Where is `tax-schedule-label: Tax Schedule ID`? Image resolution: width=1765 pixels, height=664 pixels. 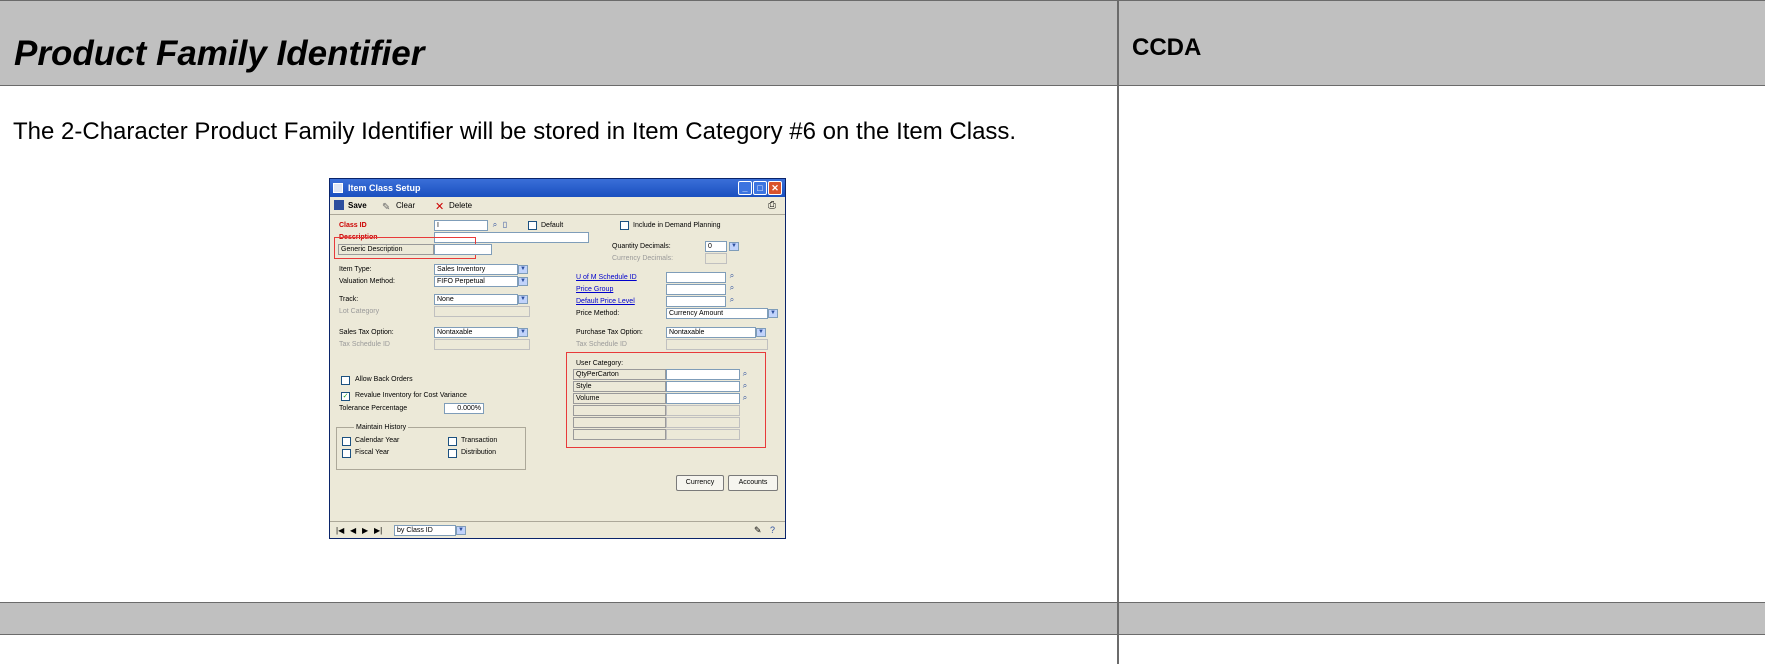
tax-schedule-label: Tax Schedule ID is located at coordinates (364, 344).